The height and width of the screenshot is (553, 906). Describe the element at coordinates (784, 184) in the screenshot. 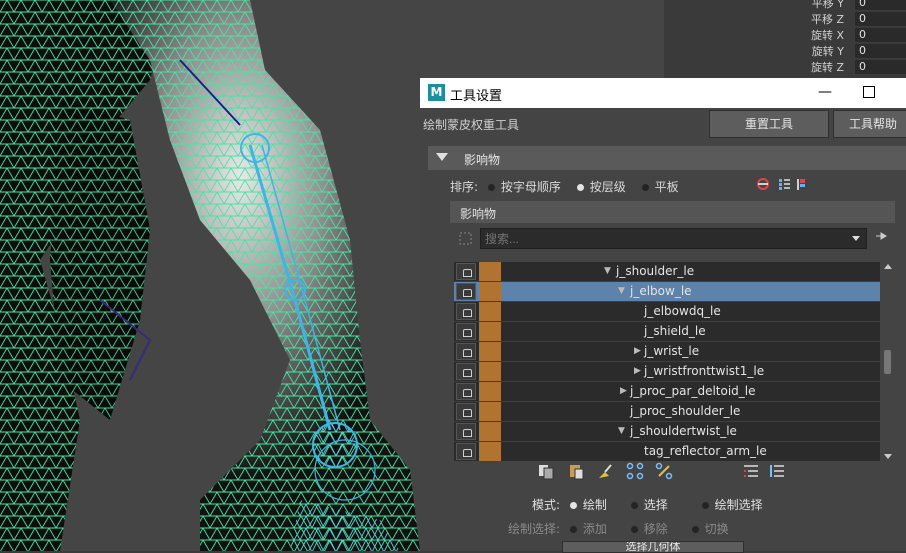

I see `hierarchy-list-icon` at that location.